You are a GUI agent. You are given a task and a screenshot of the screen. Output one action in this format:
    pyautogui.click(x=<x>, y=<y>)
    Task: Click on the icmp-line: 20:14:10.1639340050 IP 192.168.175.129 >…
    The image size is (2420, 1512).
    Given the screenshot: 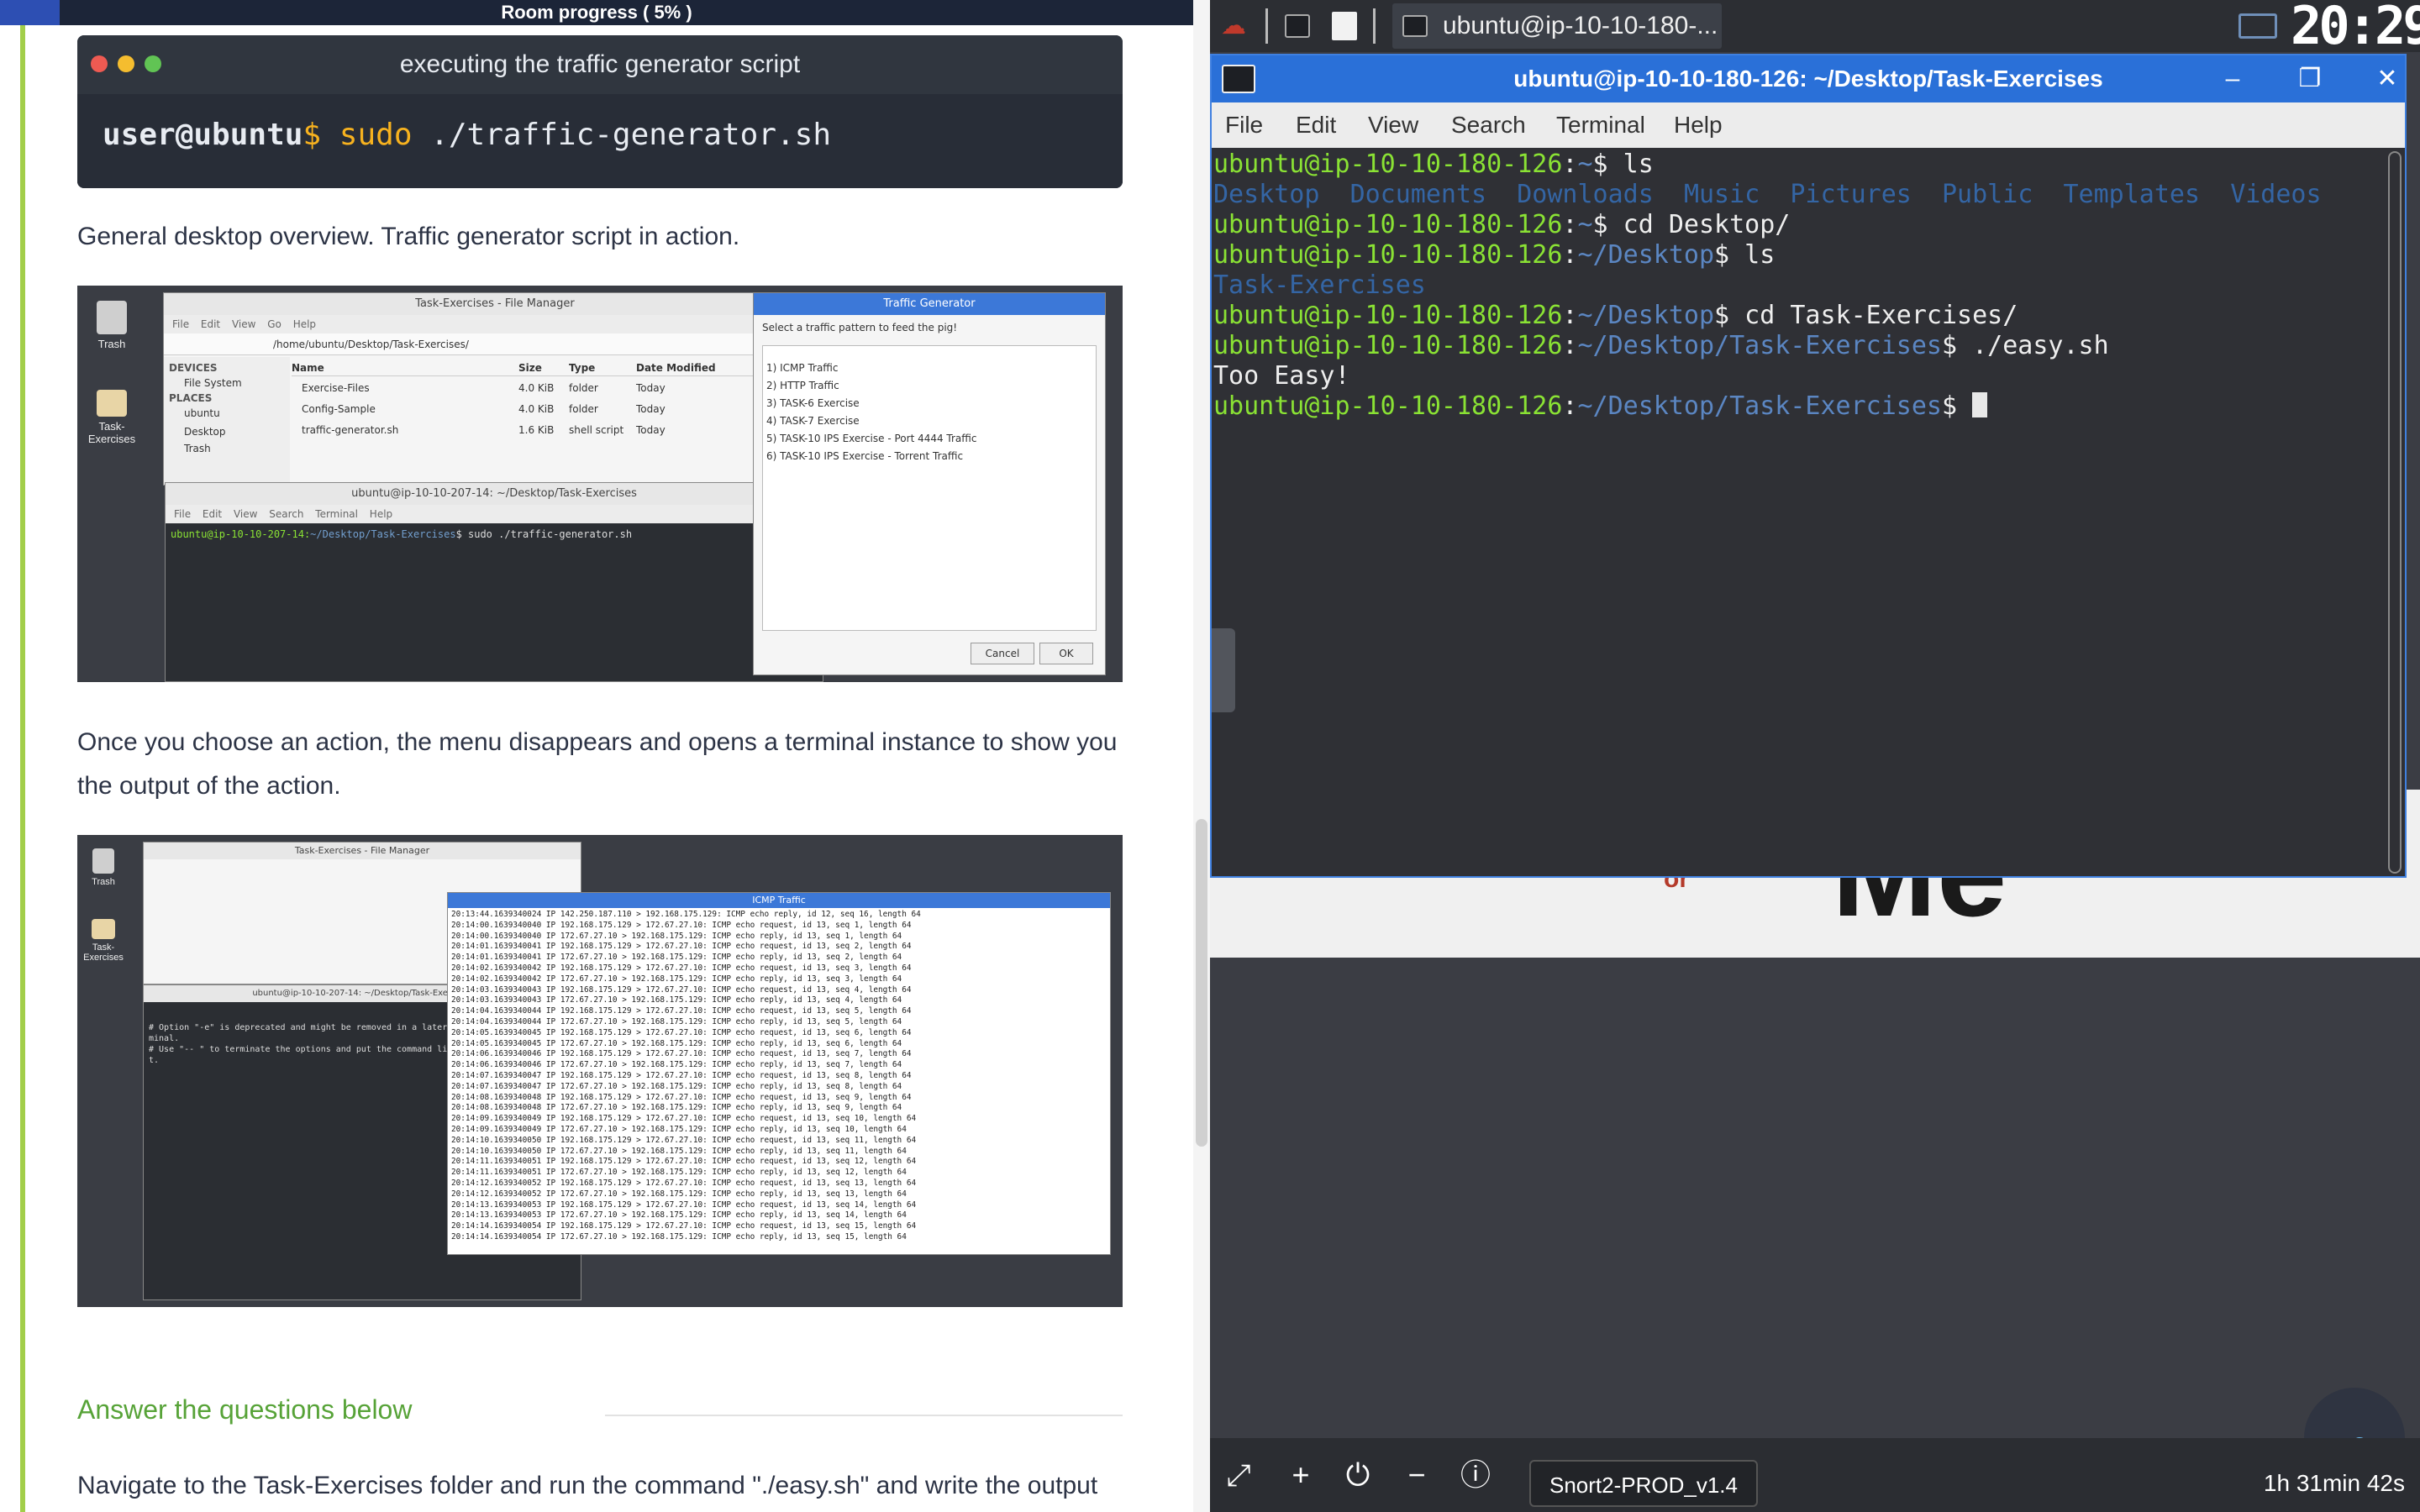 What is the action you would take?
    pyautogui.click(x=684, y=1140)
    